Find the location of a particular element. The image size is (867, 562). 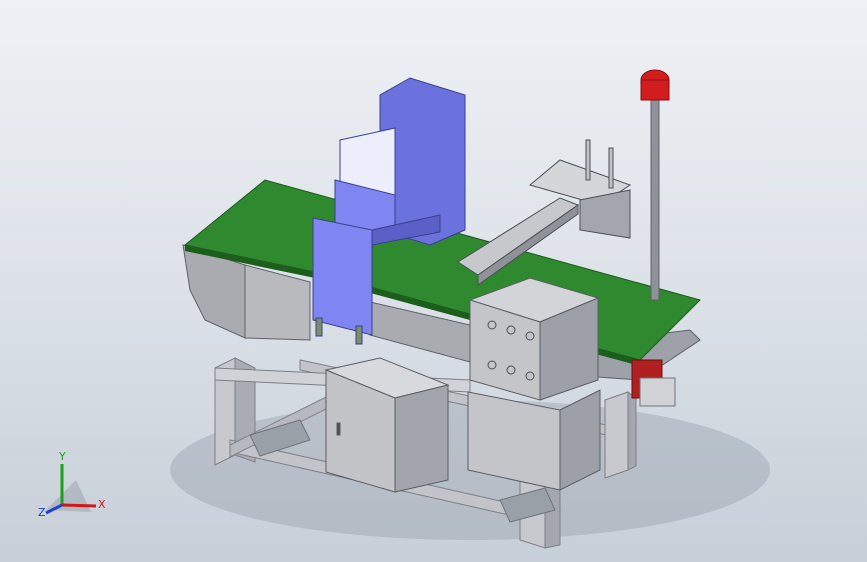

z-axis-label: Z is located at coordinates (42, 512).